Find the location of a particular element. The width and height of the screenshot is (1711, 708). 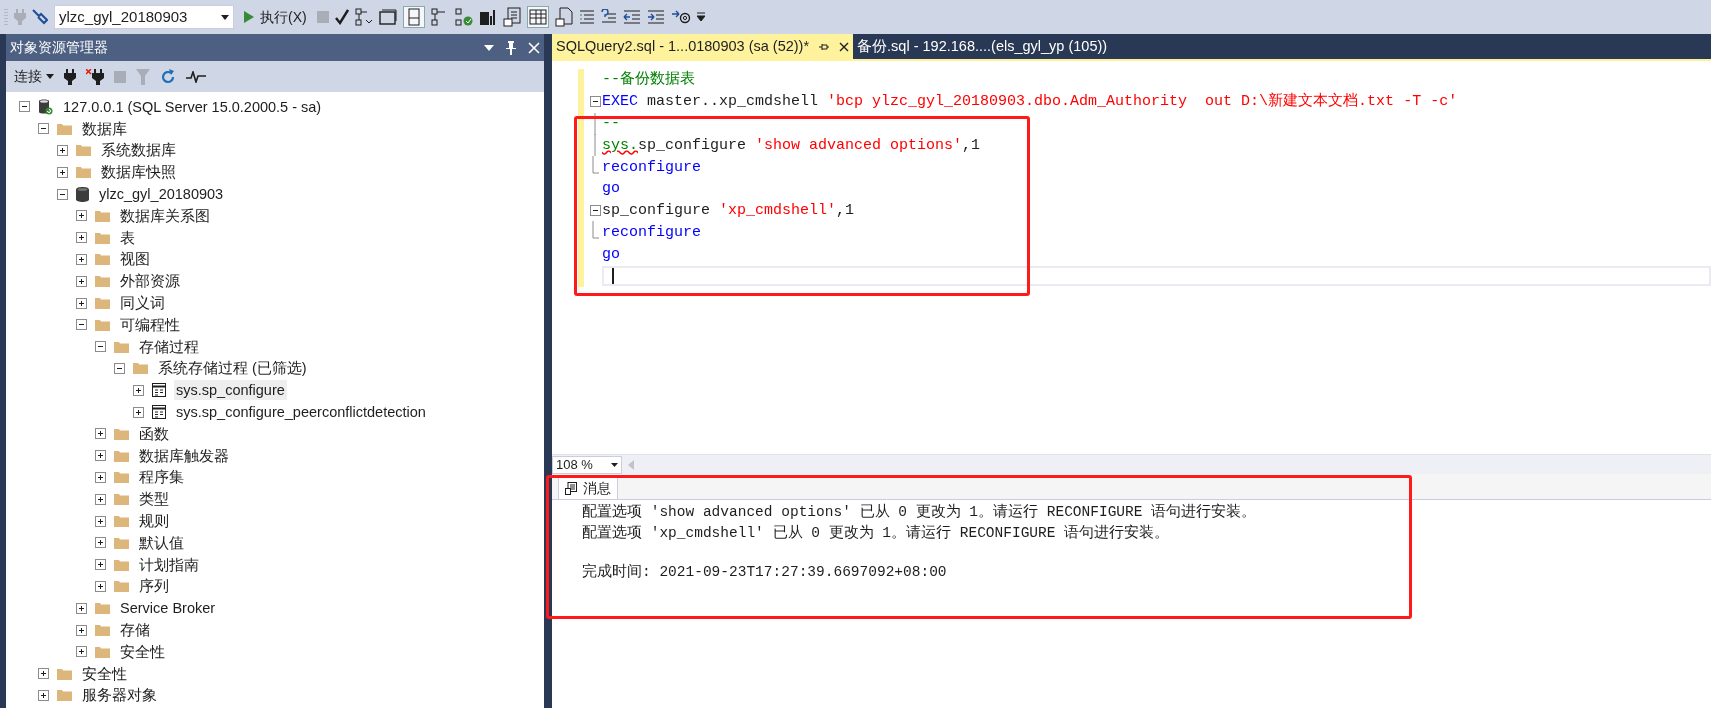

tree-item: 函数 is located at coordinates (154, 433).